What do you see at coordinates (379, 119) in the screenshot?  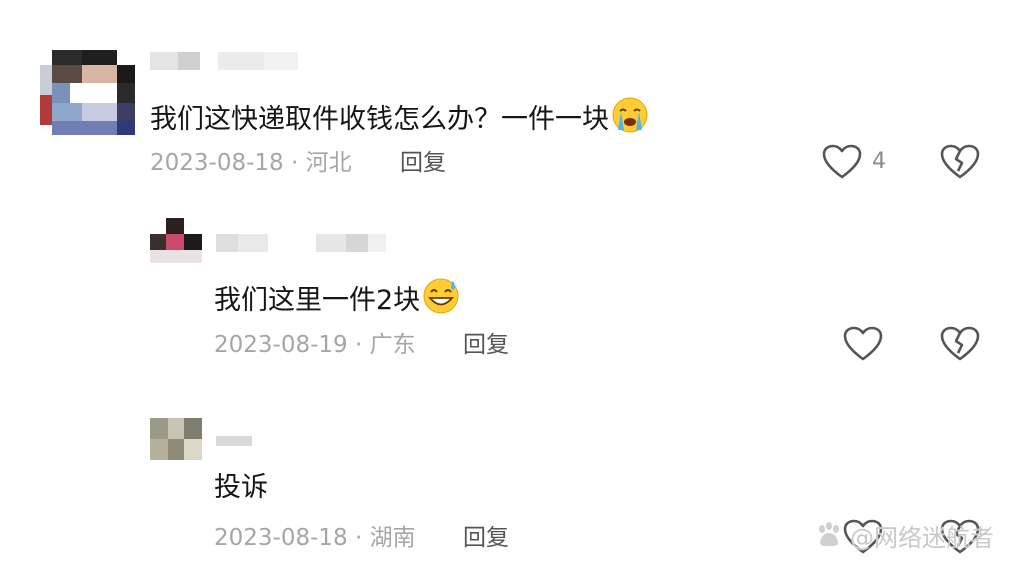 I see `comment-body: 我们这快递取件收钱怎么办？一件一块` at bounding box center [379, 119].